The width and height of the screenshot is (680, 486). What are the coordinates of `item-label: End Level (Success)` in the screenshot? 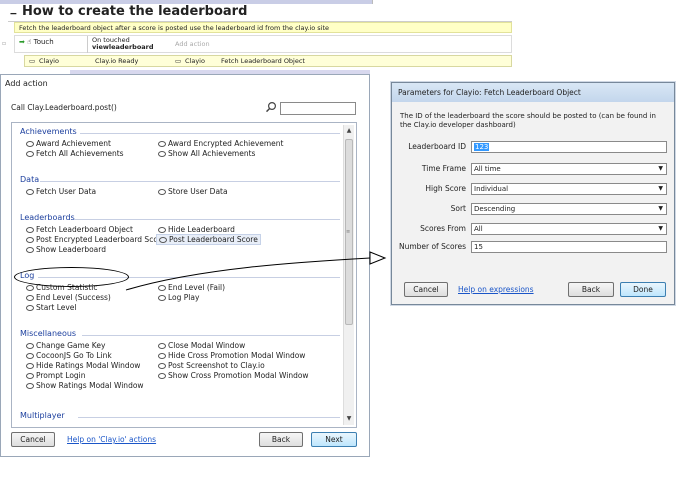 It's located at (73, 297).